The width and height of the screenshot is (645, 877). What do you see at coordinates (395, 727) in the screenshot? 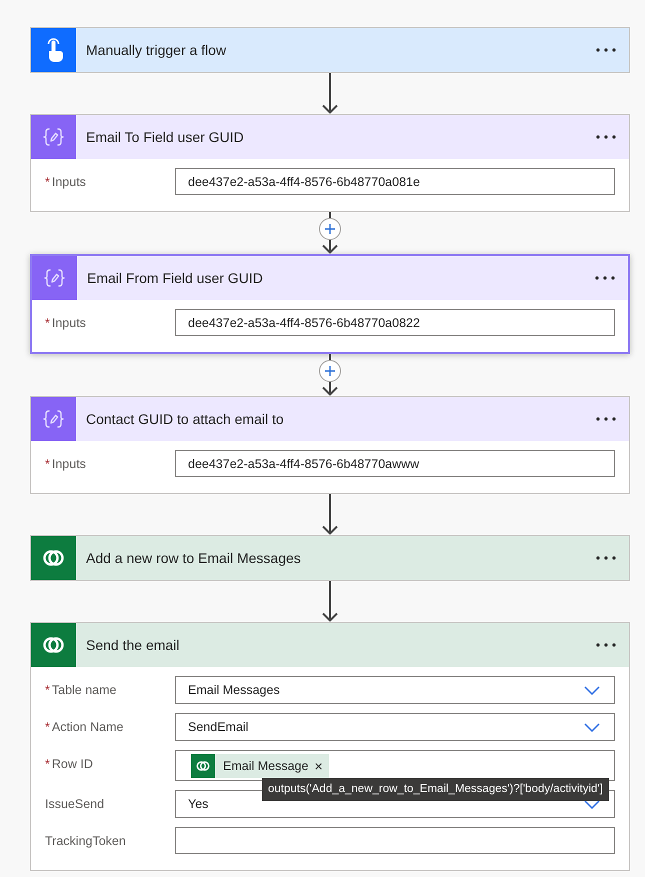
I see `dropdown: SendEmail` at bounding box center [395, 727].